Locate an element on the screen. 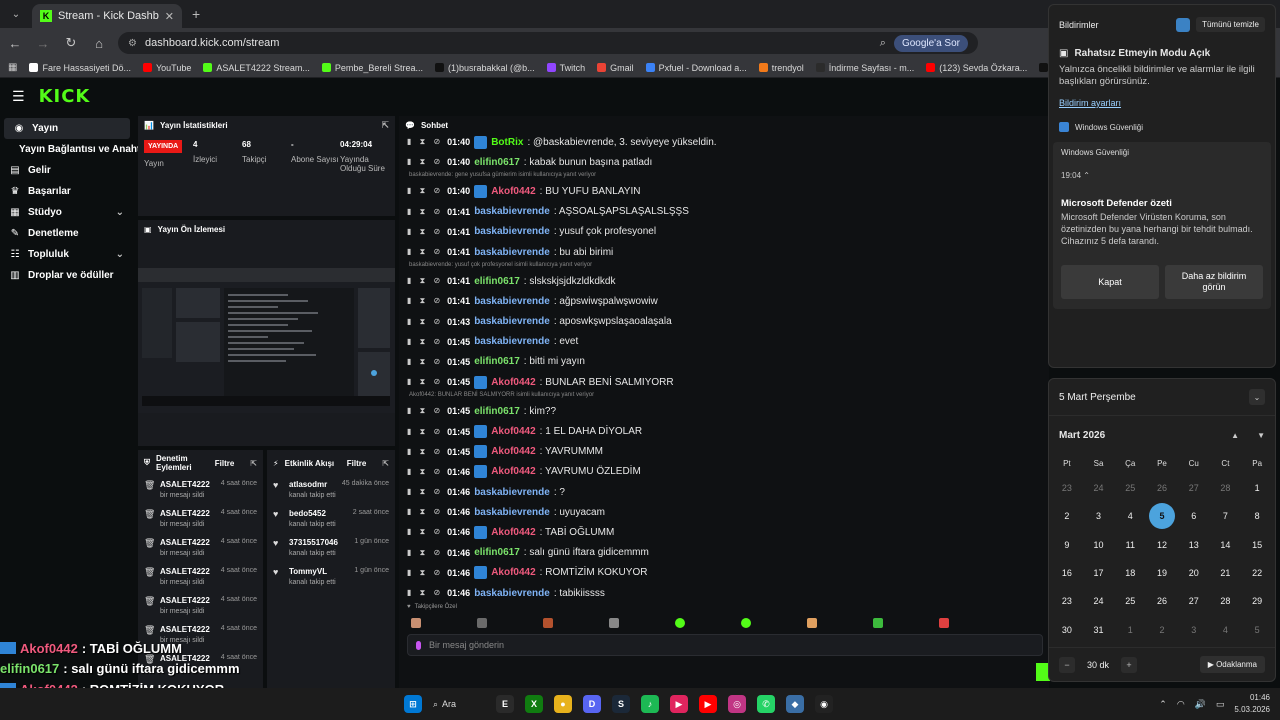  calendar-day: 4 is located at coordinates (1130, 516).